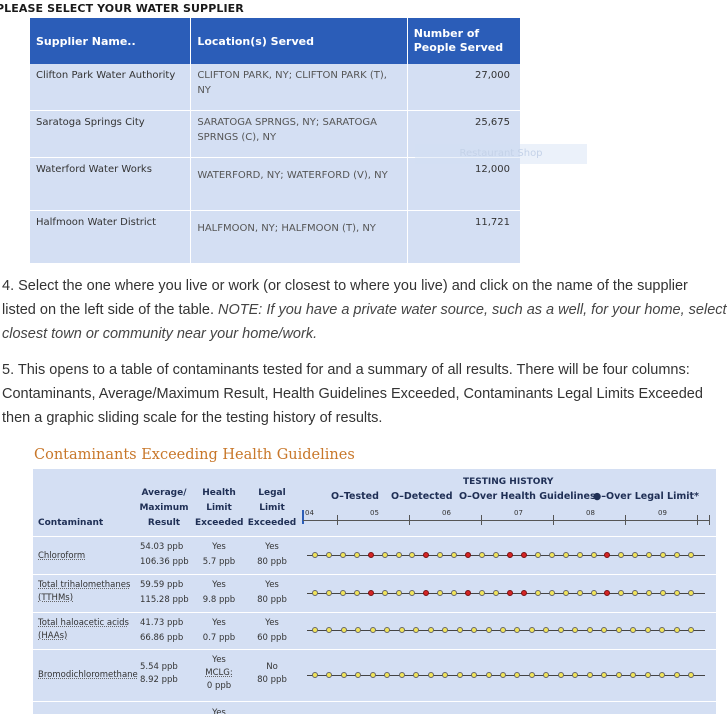 The image size is (727, 714). What do you see at coordinates (111, 41) in the screenshot?
I see `col-supplier-name: Supplier Name..` at bounding box center [111, 41].